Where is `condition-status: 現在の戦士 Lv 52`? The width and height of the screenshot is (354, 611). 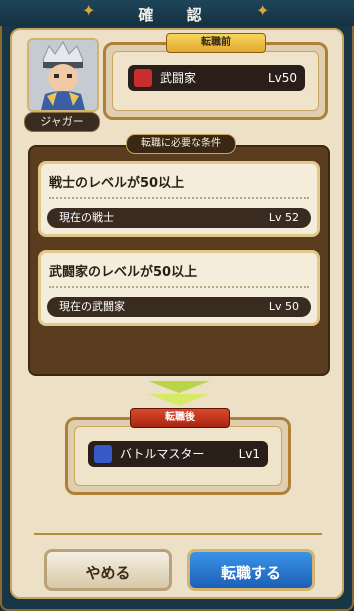 condition-status: 現在の戦士 Lv 52 is located at coordinates (179, 218).